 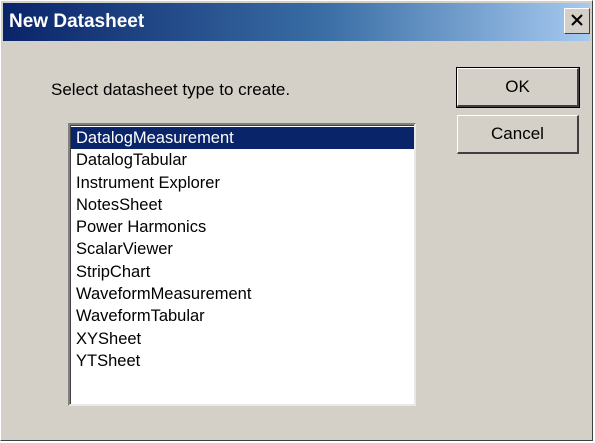 What do you see at coordinates (242, 205) in the screenshot?
I see `list-item: NotesSheet` at bounding box center [242, 205].